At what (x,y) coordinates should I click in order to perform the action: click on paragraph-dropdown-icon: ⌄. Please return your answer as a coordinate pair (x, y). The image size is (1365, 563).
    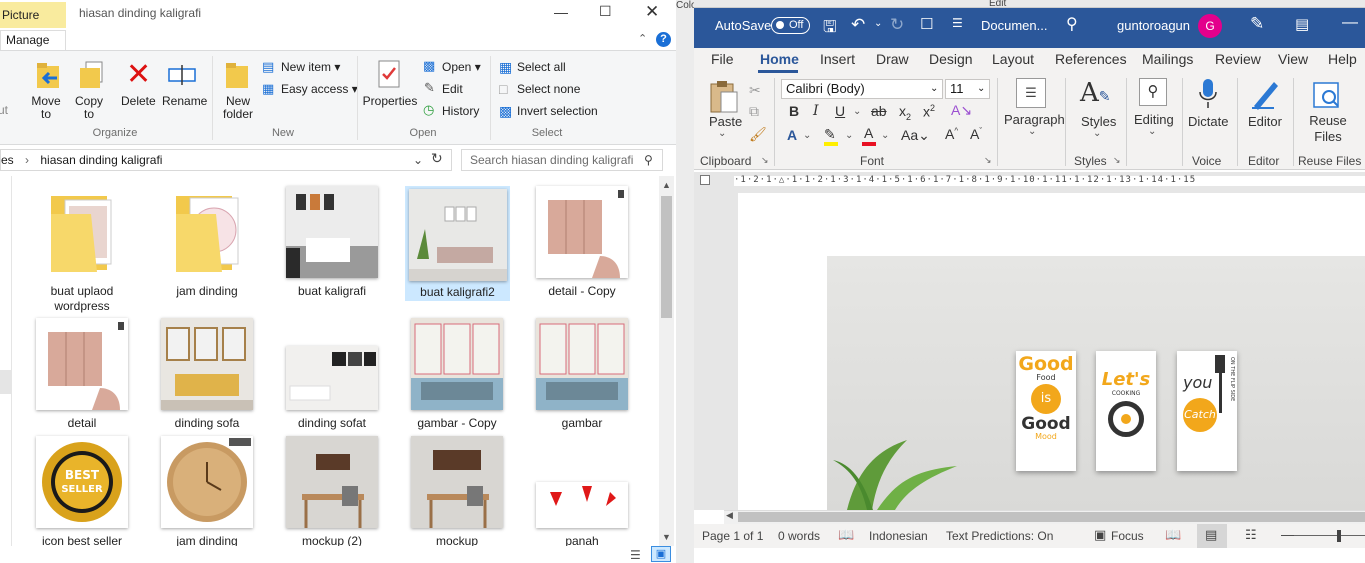
    Looking at the image, I should click on (1032, 131).